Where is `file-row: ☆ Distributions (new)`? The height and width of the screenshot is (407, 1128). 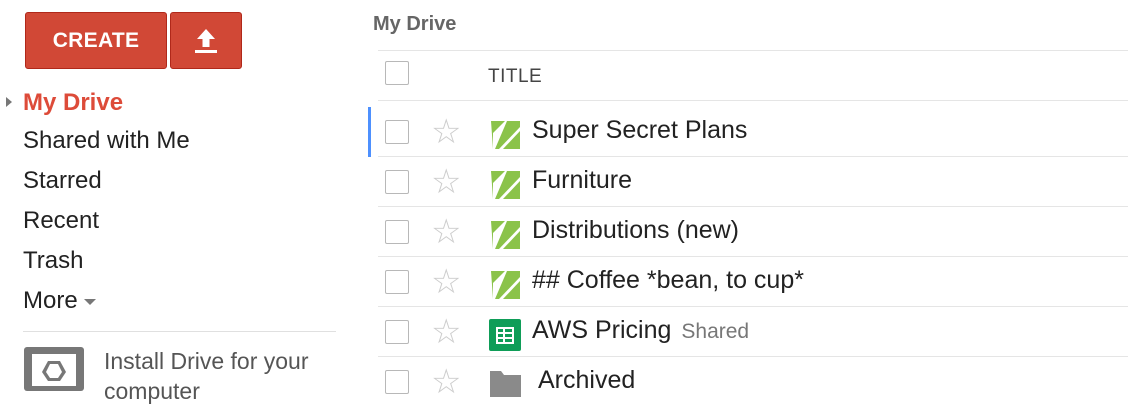
file-row: ☆ Distributions (new) is located at coordinates (748, 232).